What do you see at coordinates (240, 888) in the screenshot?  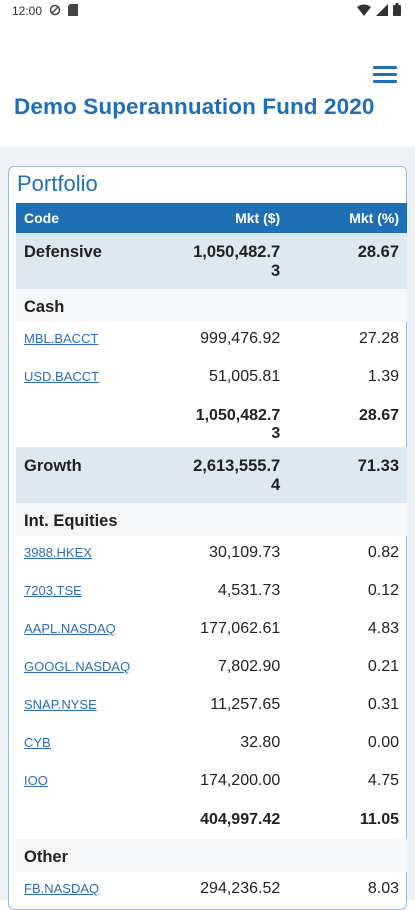 I see `holding-mkt: 294,236.52` at bounding box center [240, 888].